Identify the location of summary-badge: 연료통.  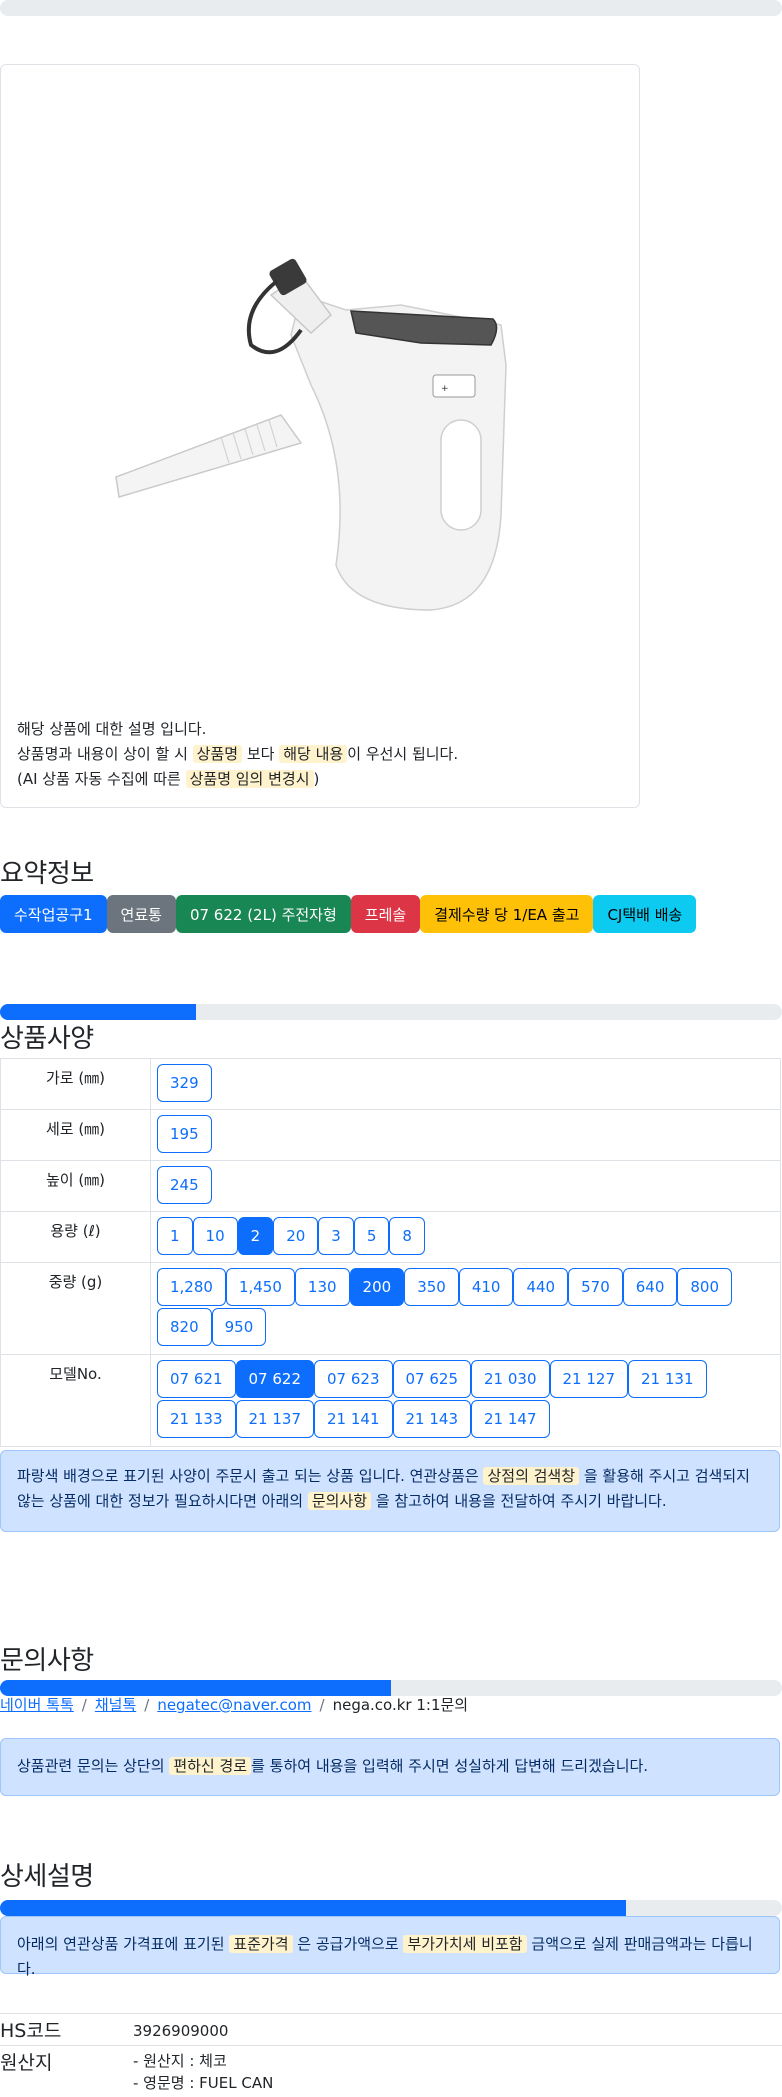
(141, 914).